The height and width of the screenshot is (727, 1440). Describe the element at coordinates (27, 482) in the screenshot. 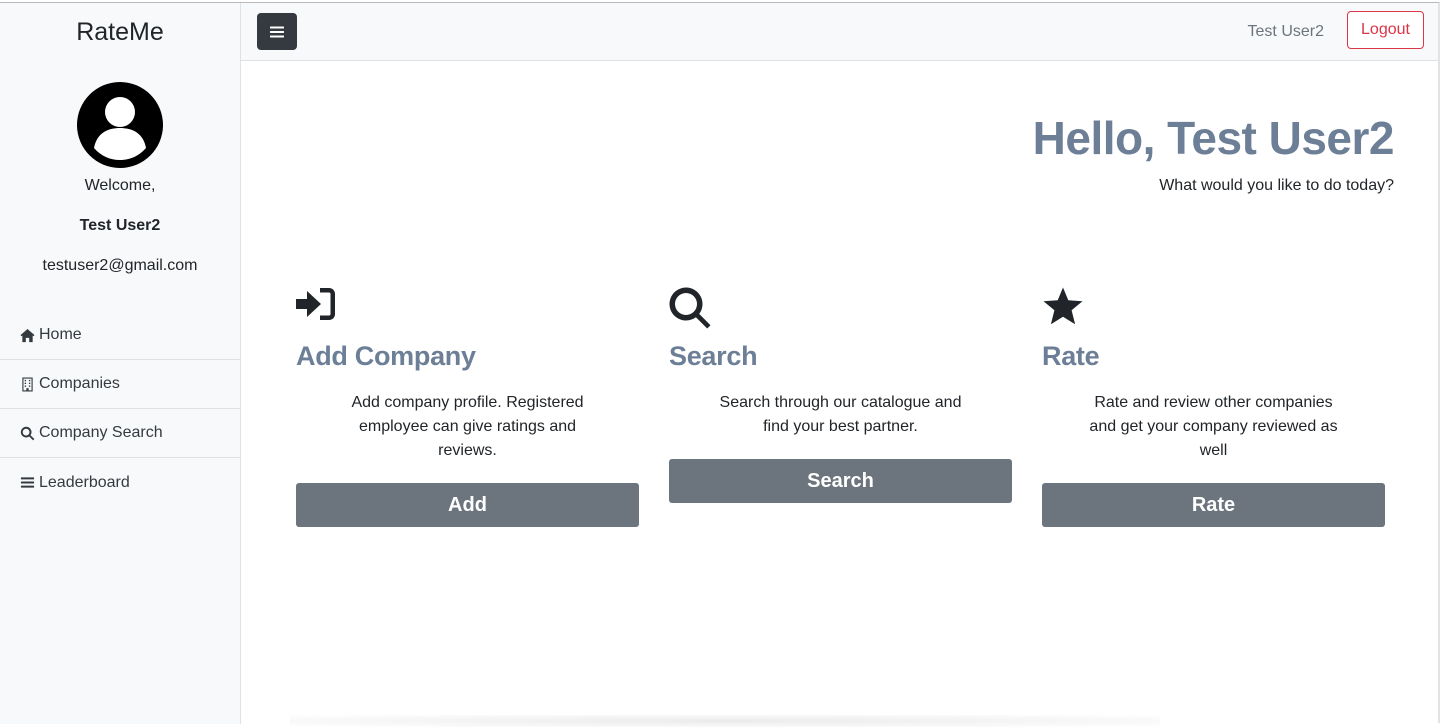

I see `bars-icon` at that location.